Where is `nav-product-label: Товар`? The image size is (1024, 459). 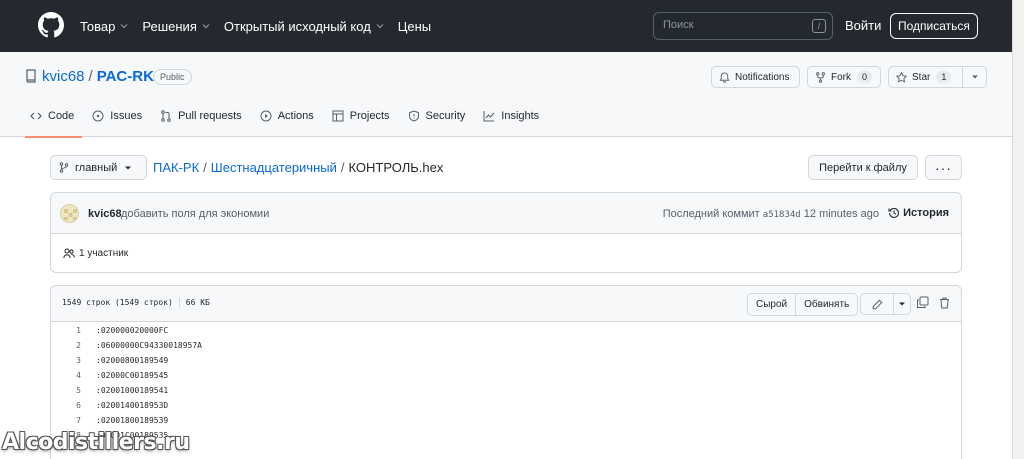 nav-product-label: Товар is located at coordinates (98, 26).